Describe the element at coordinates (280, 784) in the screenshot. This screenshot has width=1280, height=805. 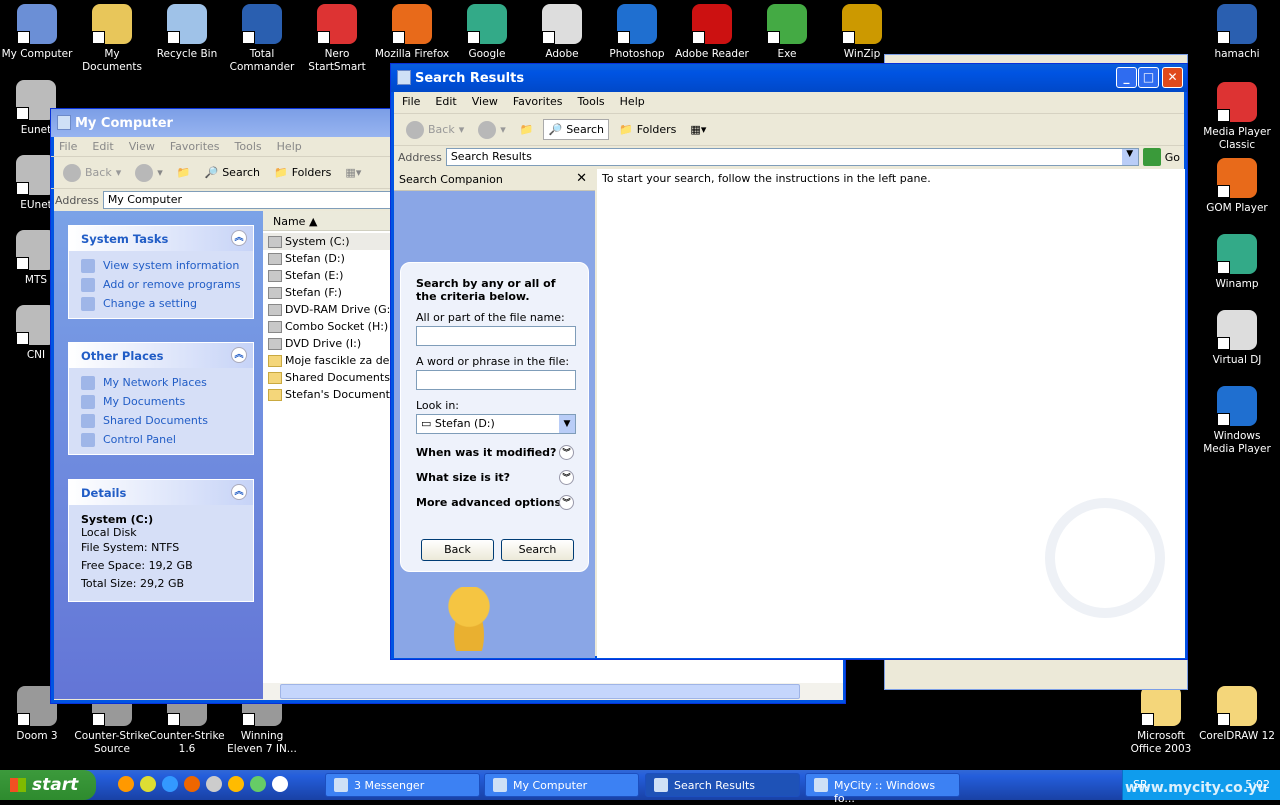
I see `media-player-icon` at that location.